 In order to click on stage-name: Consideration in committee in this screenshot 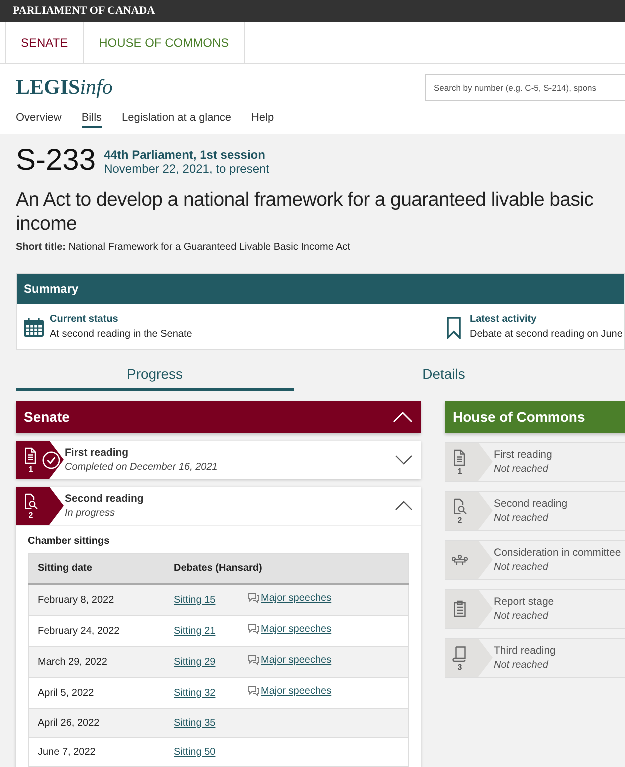, I will do `click(558, 553)`.